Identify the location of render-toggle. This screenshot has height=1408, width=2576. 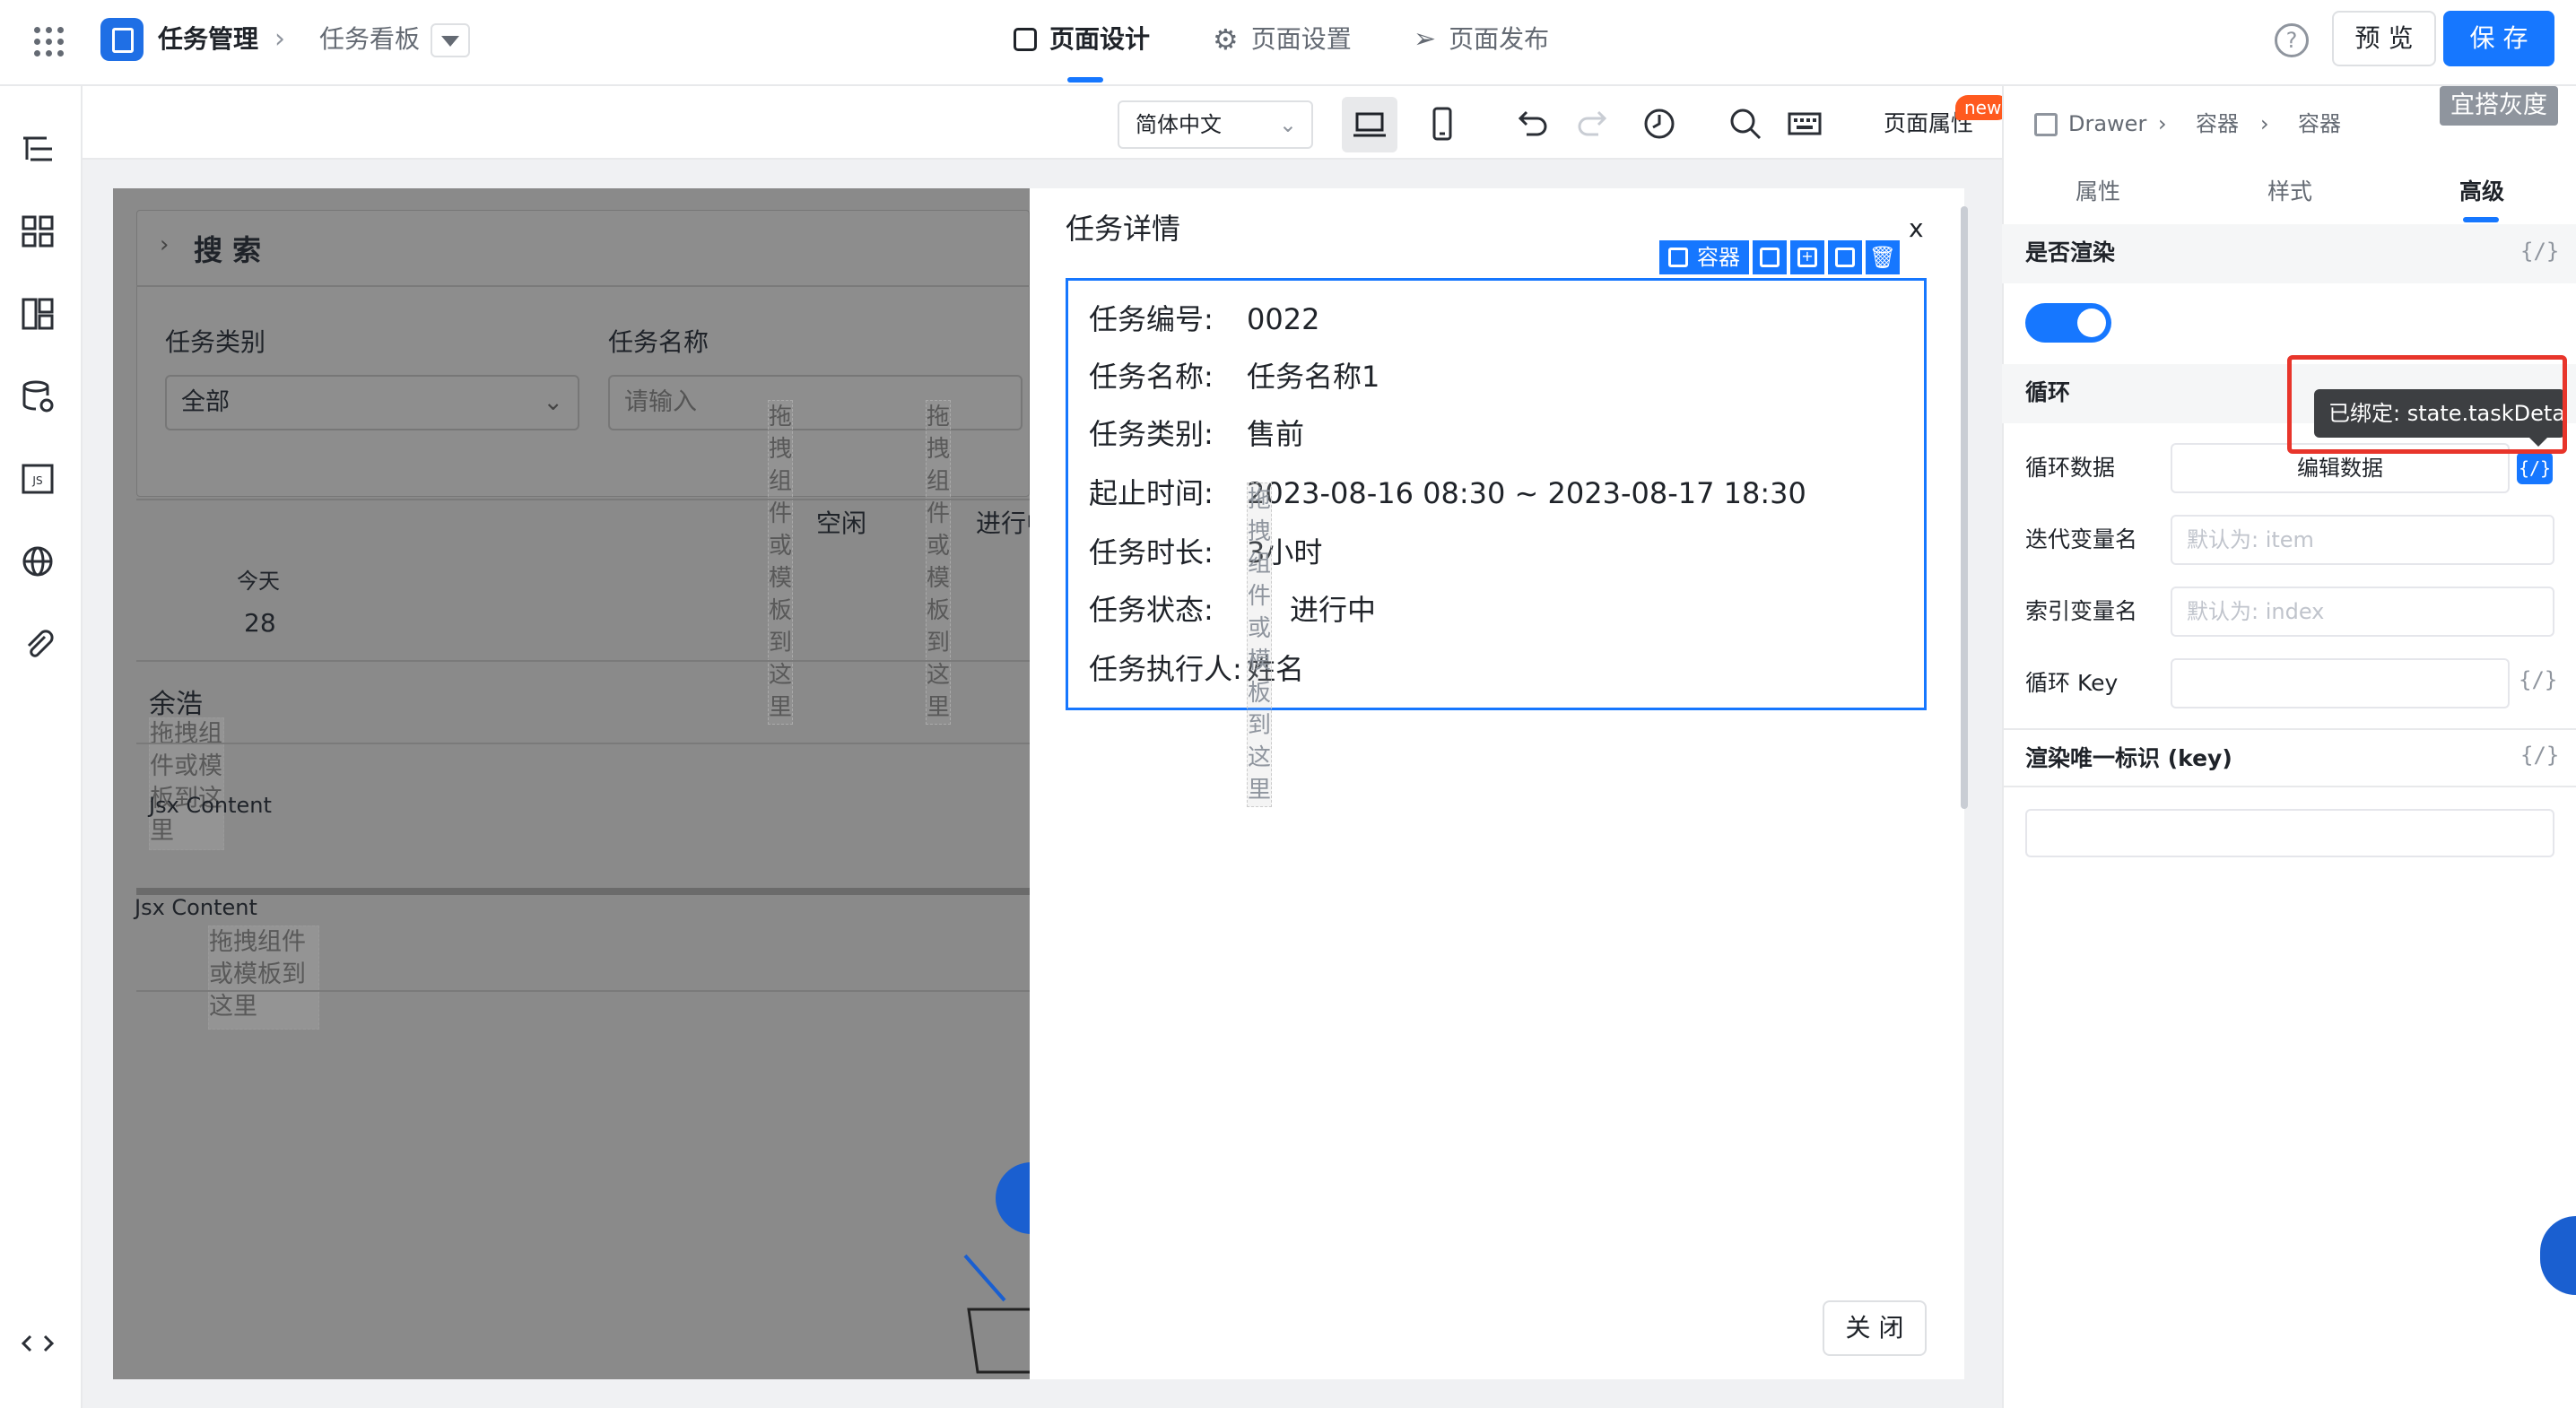
(2068, 323).